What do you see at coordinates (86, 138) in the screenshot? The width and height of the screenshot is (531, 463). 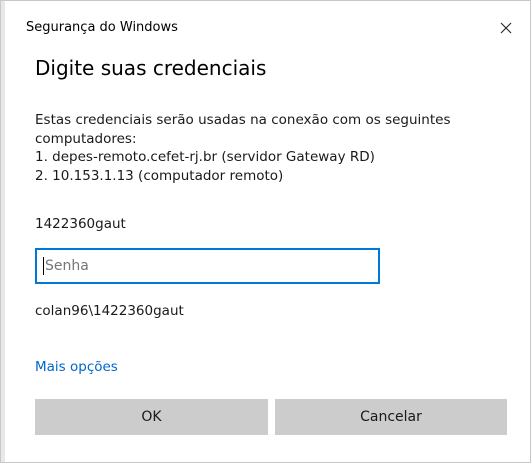 I see `message-line: computadores:` at bounding box center [86, 138].